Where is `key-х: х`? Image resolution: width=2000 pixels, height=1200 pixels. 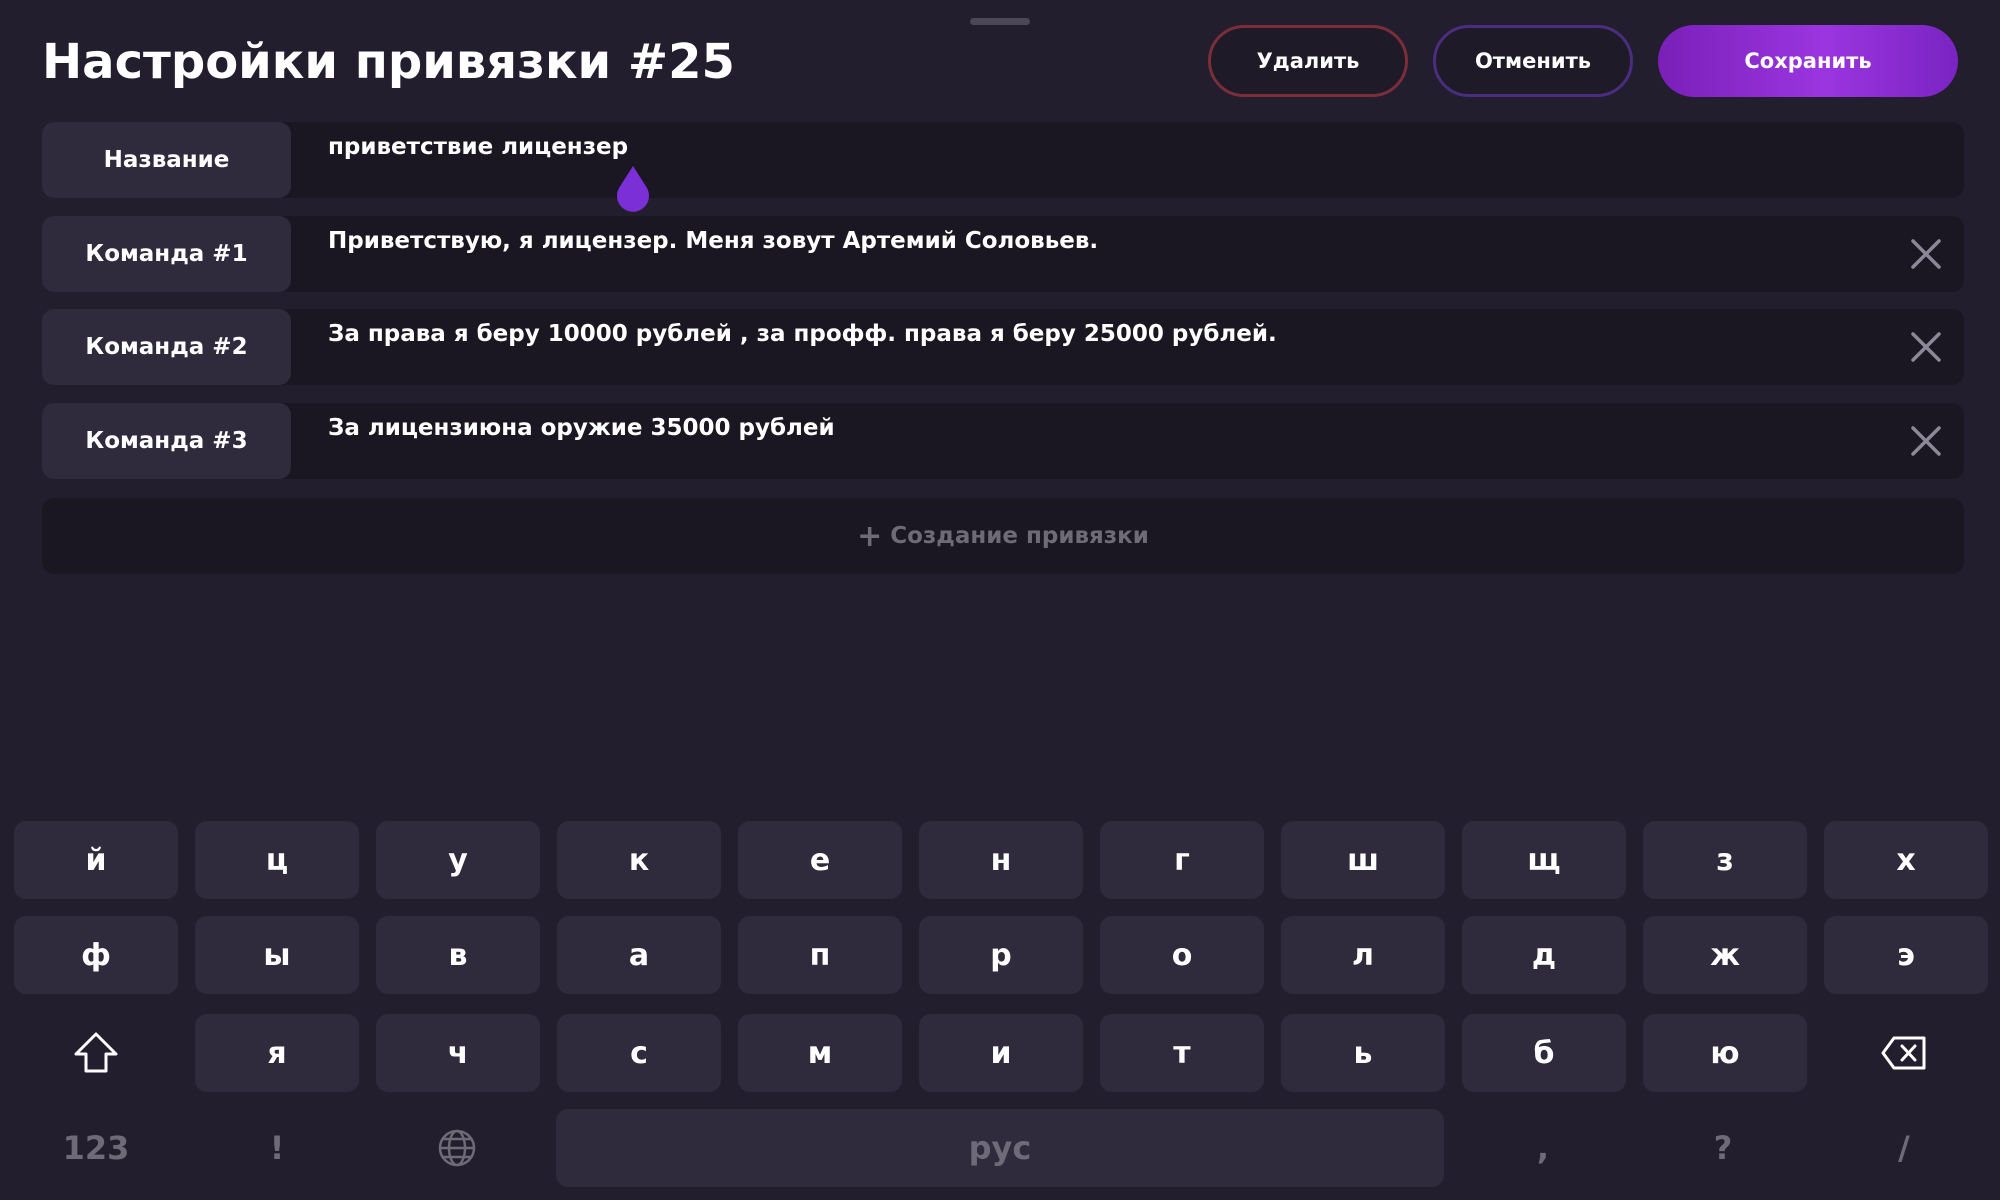
key-х: х is located at coordinates (1906, 860).